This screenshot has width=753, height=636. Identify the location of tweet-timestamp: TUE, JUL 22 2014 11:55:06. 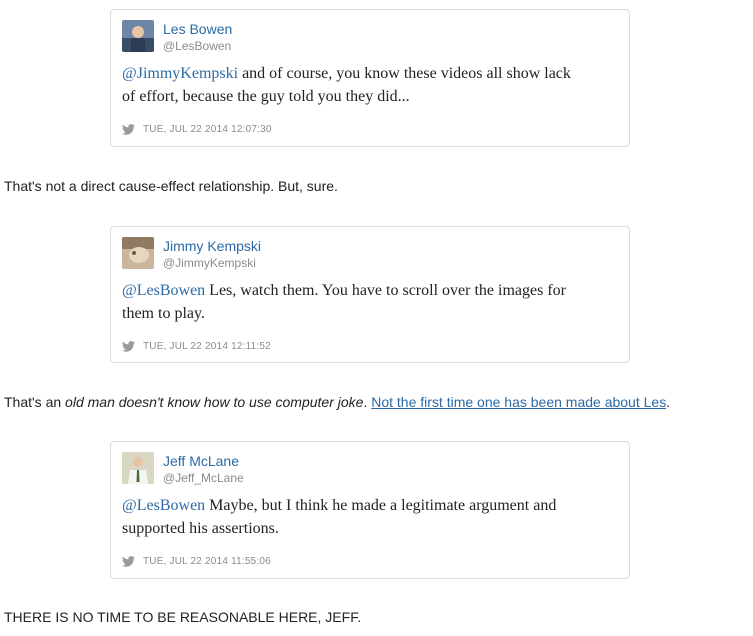
(207, 561).